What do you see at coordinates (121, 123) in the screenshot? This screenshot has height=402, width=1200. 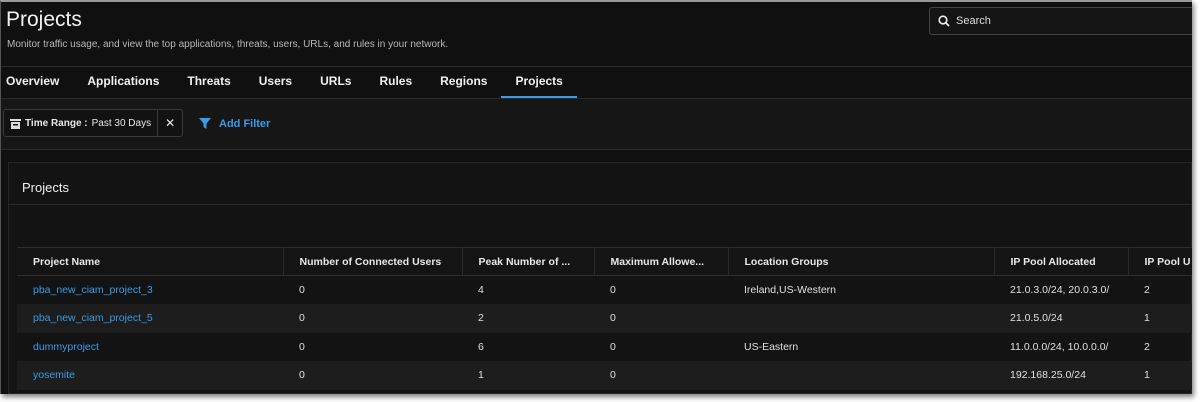 I see `time-range-value: Past 30 Days` at bounding box center [121, 123].